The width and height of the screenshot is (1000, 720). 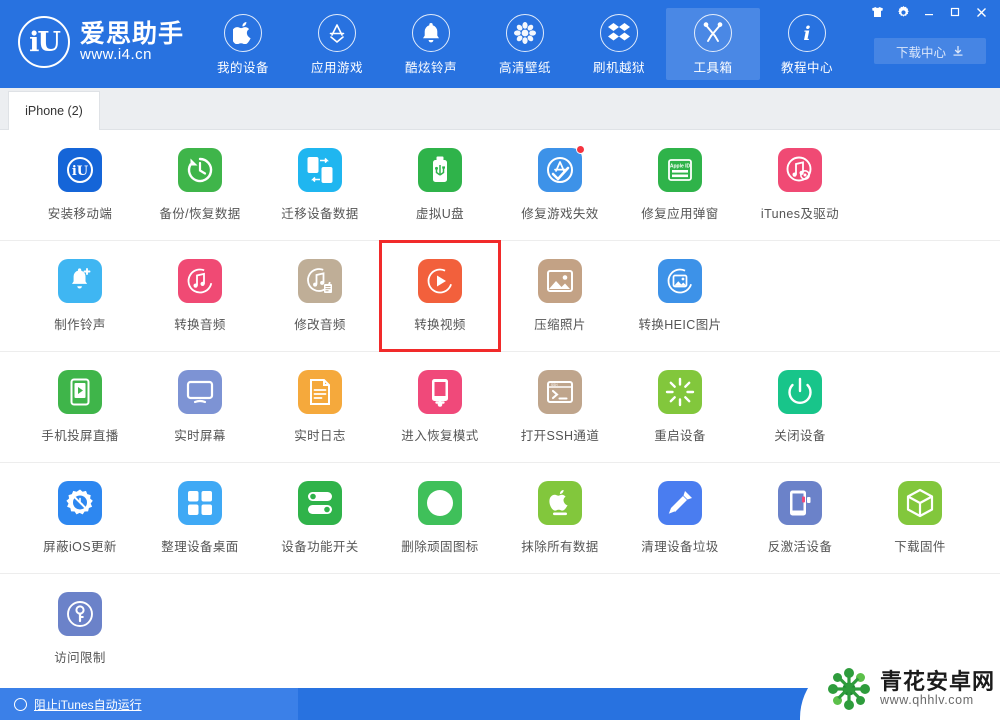 I want to click on nav-item-应用游戏: 应用游戏, so click(x=337, y=44).